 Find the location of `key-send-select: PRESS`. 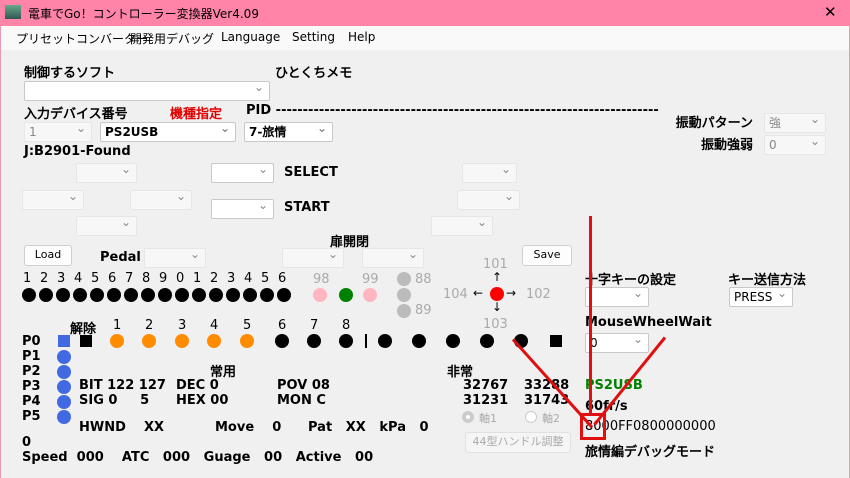

key-send-select: PRESS is located at coordinates (761, 296).